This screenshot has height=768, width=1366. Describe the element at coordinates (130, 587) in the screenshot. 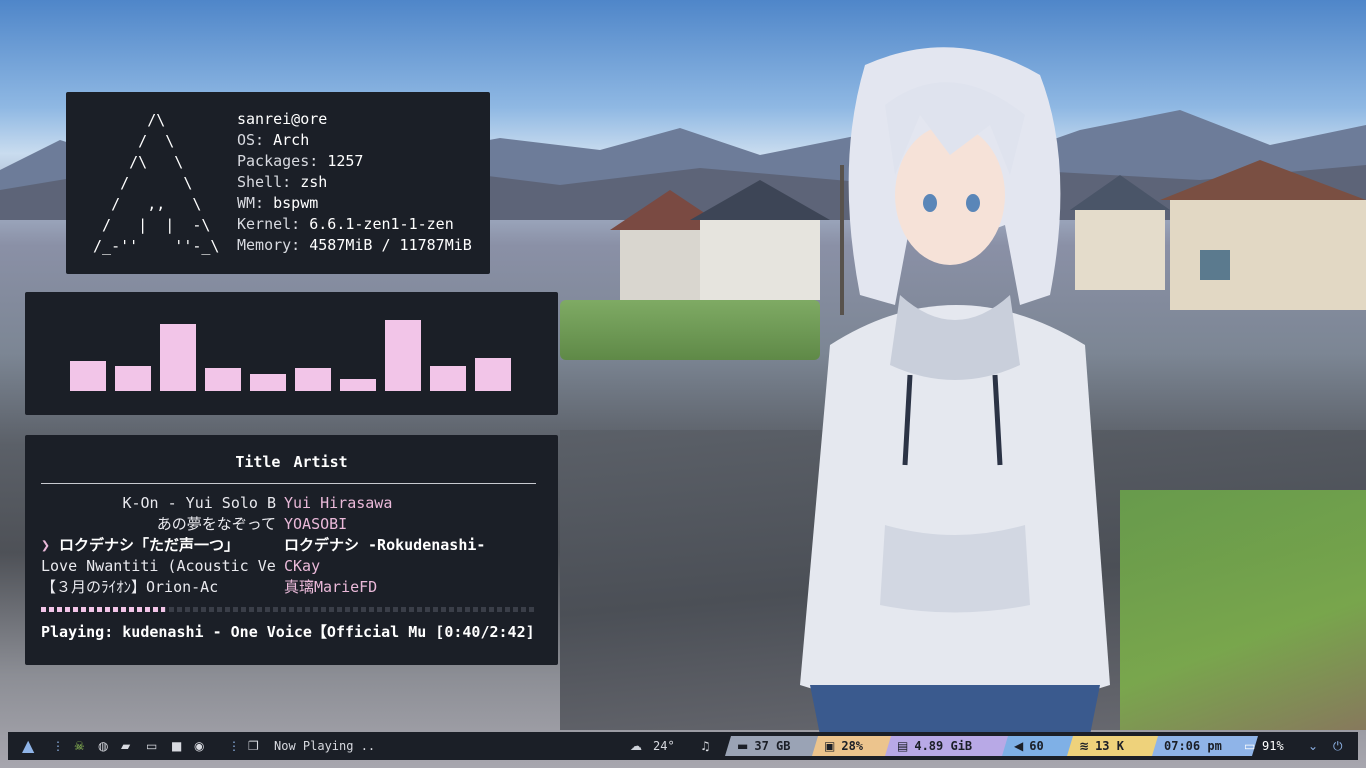

I see `track-title: 【３月のﾗｲｵﾝ】Orion-Ac` at that location.